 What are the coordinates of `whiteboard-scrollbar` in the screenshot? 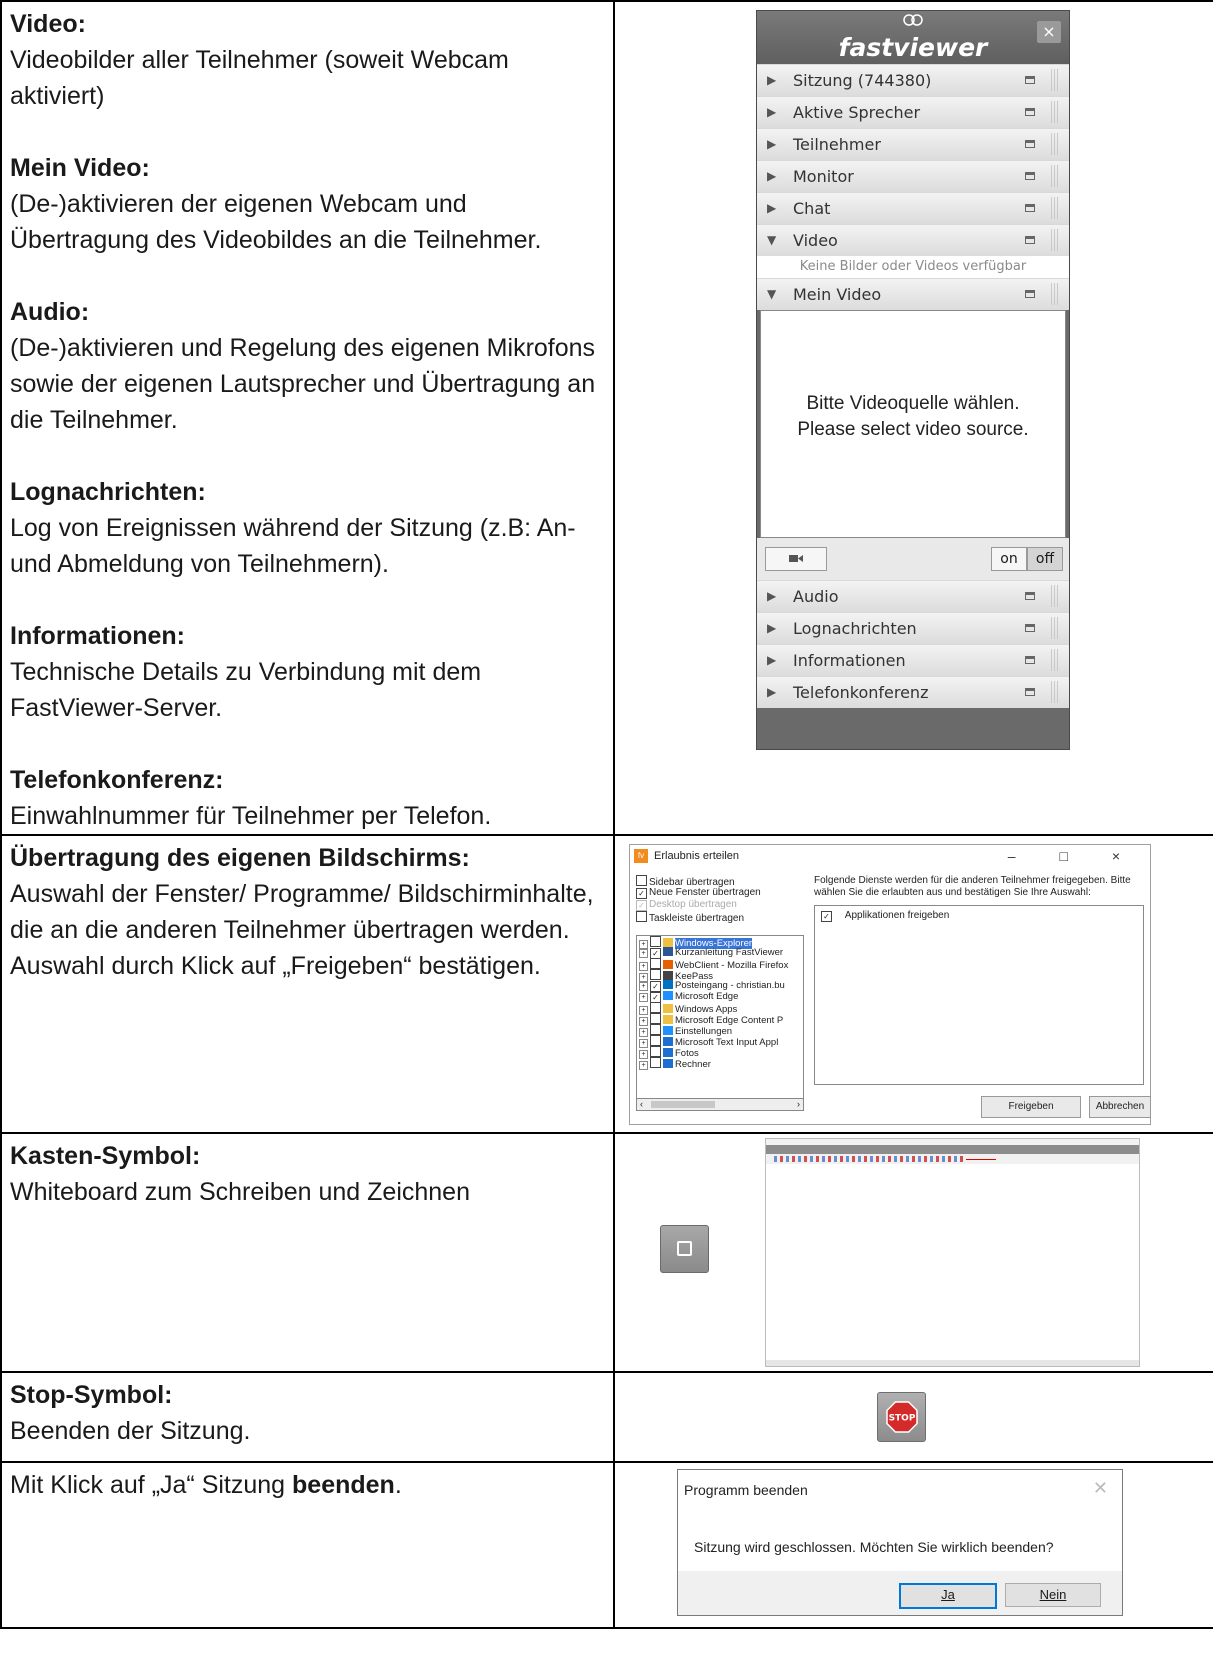 It's located at (952, 1363).